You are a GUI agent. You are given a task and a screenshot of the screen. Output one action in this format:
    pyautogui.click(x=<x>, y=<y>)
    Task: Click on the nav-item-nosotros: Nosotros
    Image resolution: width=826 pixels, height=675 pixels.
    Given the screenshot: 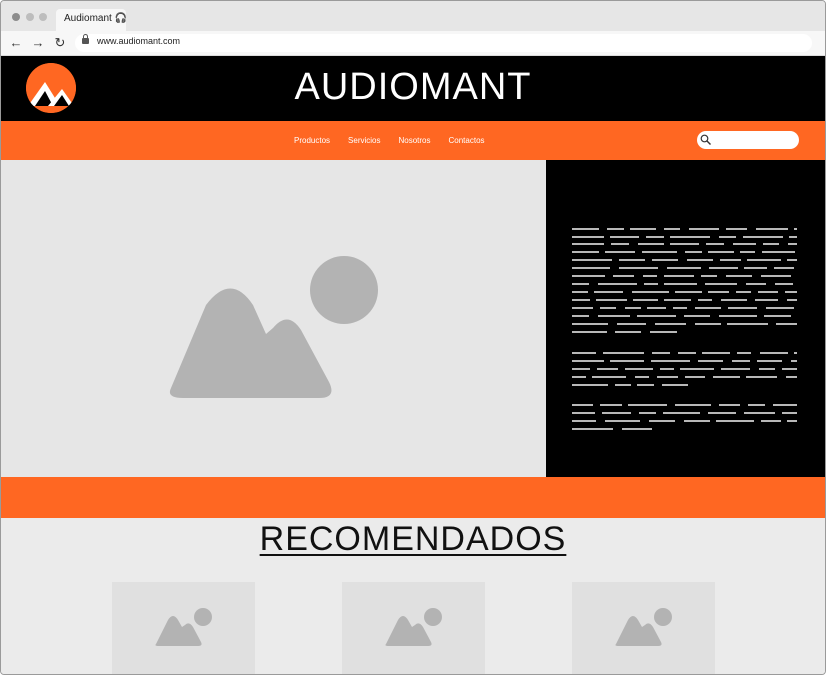 What is the action you would take?
    pyautogui.click(x=414, y=140)
    